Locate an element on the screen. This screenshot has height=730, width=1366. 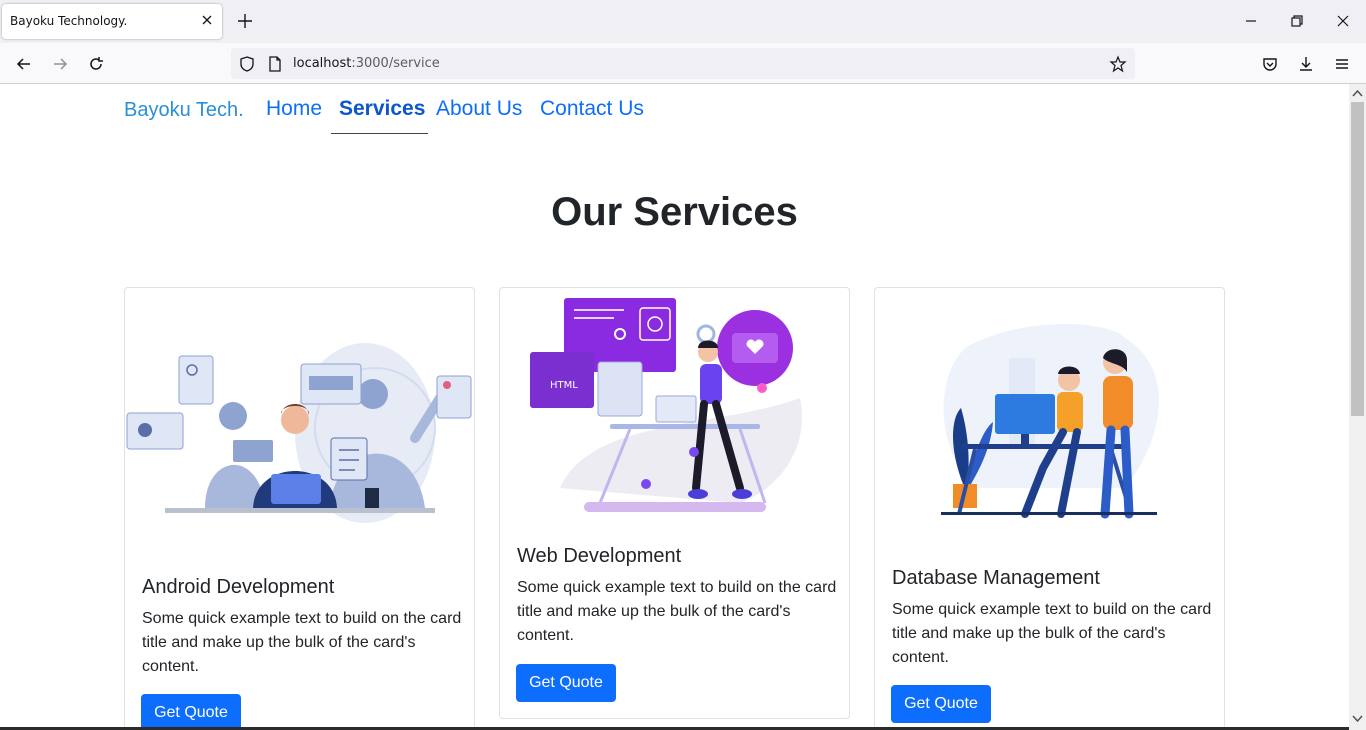
forward-icon is located at coordinates (60, 64).